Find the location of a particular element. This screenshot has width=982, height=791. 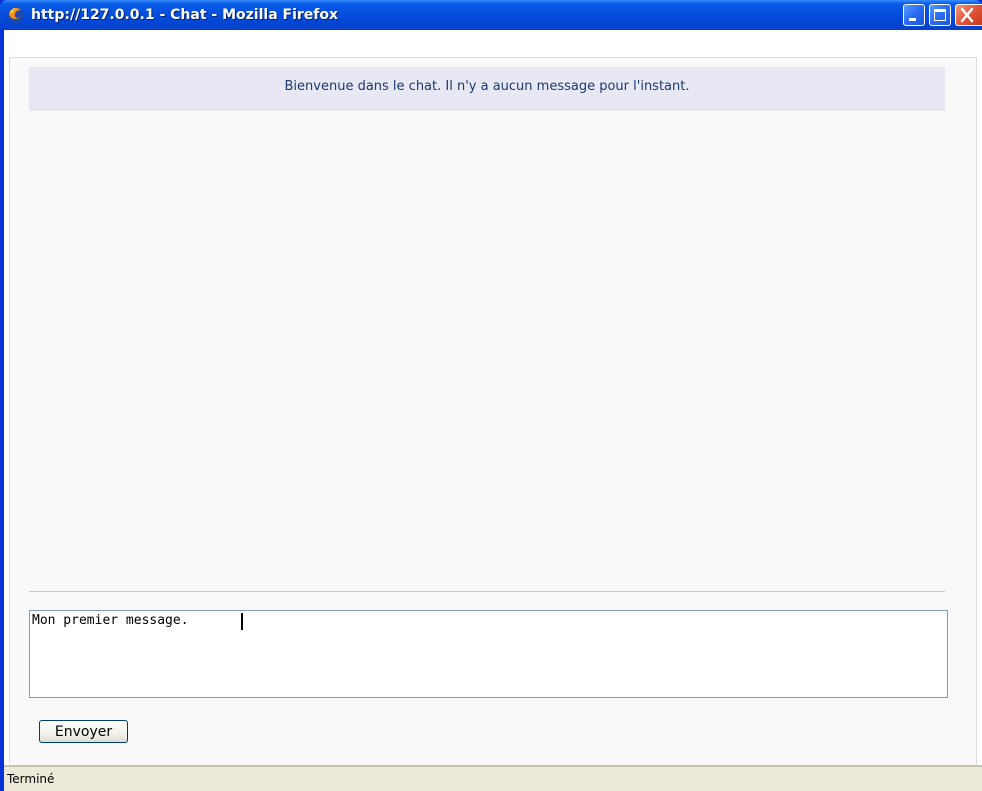

message-input-text: Mon premier message. is located at coordinates (110, 620).